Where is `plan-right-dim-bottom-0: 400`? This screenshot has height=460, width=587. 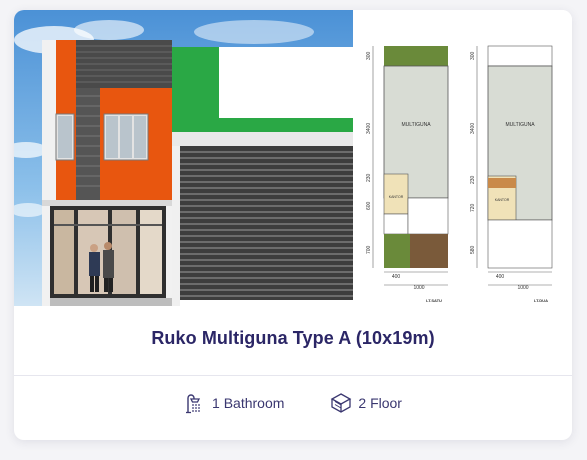
plan-right-dim-bottom-0: 400 is located at coordinates (500, 277).